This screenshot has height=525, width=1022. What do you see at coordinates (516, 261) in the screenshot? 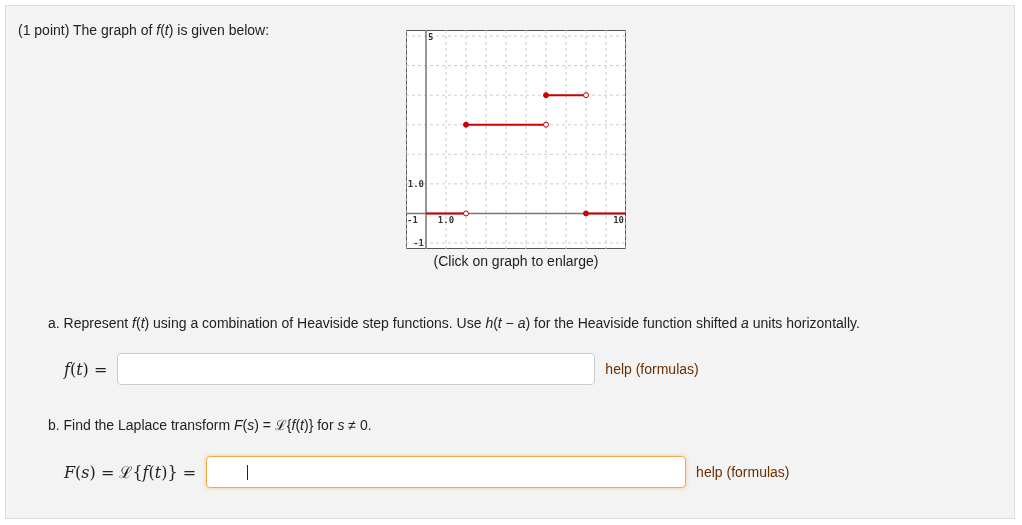
I see `graph-caption: (Click on graph to enlarge)` at bounding box center [516, 261].